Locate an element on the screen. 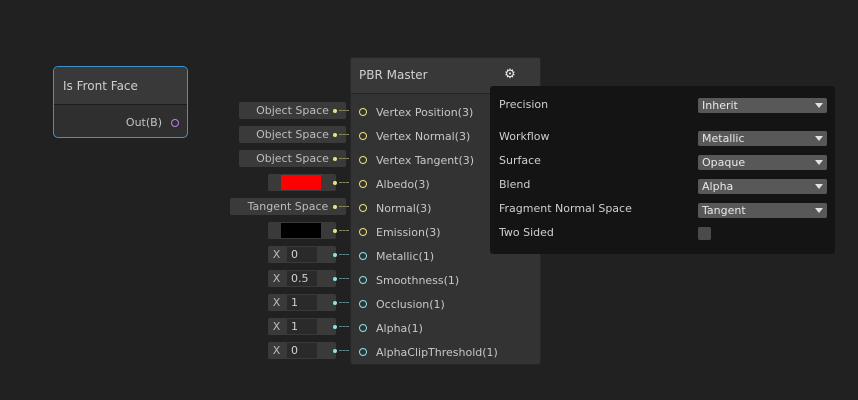 The width and height of the screenshot is (858, 400). alpha-link is located at coordinates (344, 326).